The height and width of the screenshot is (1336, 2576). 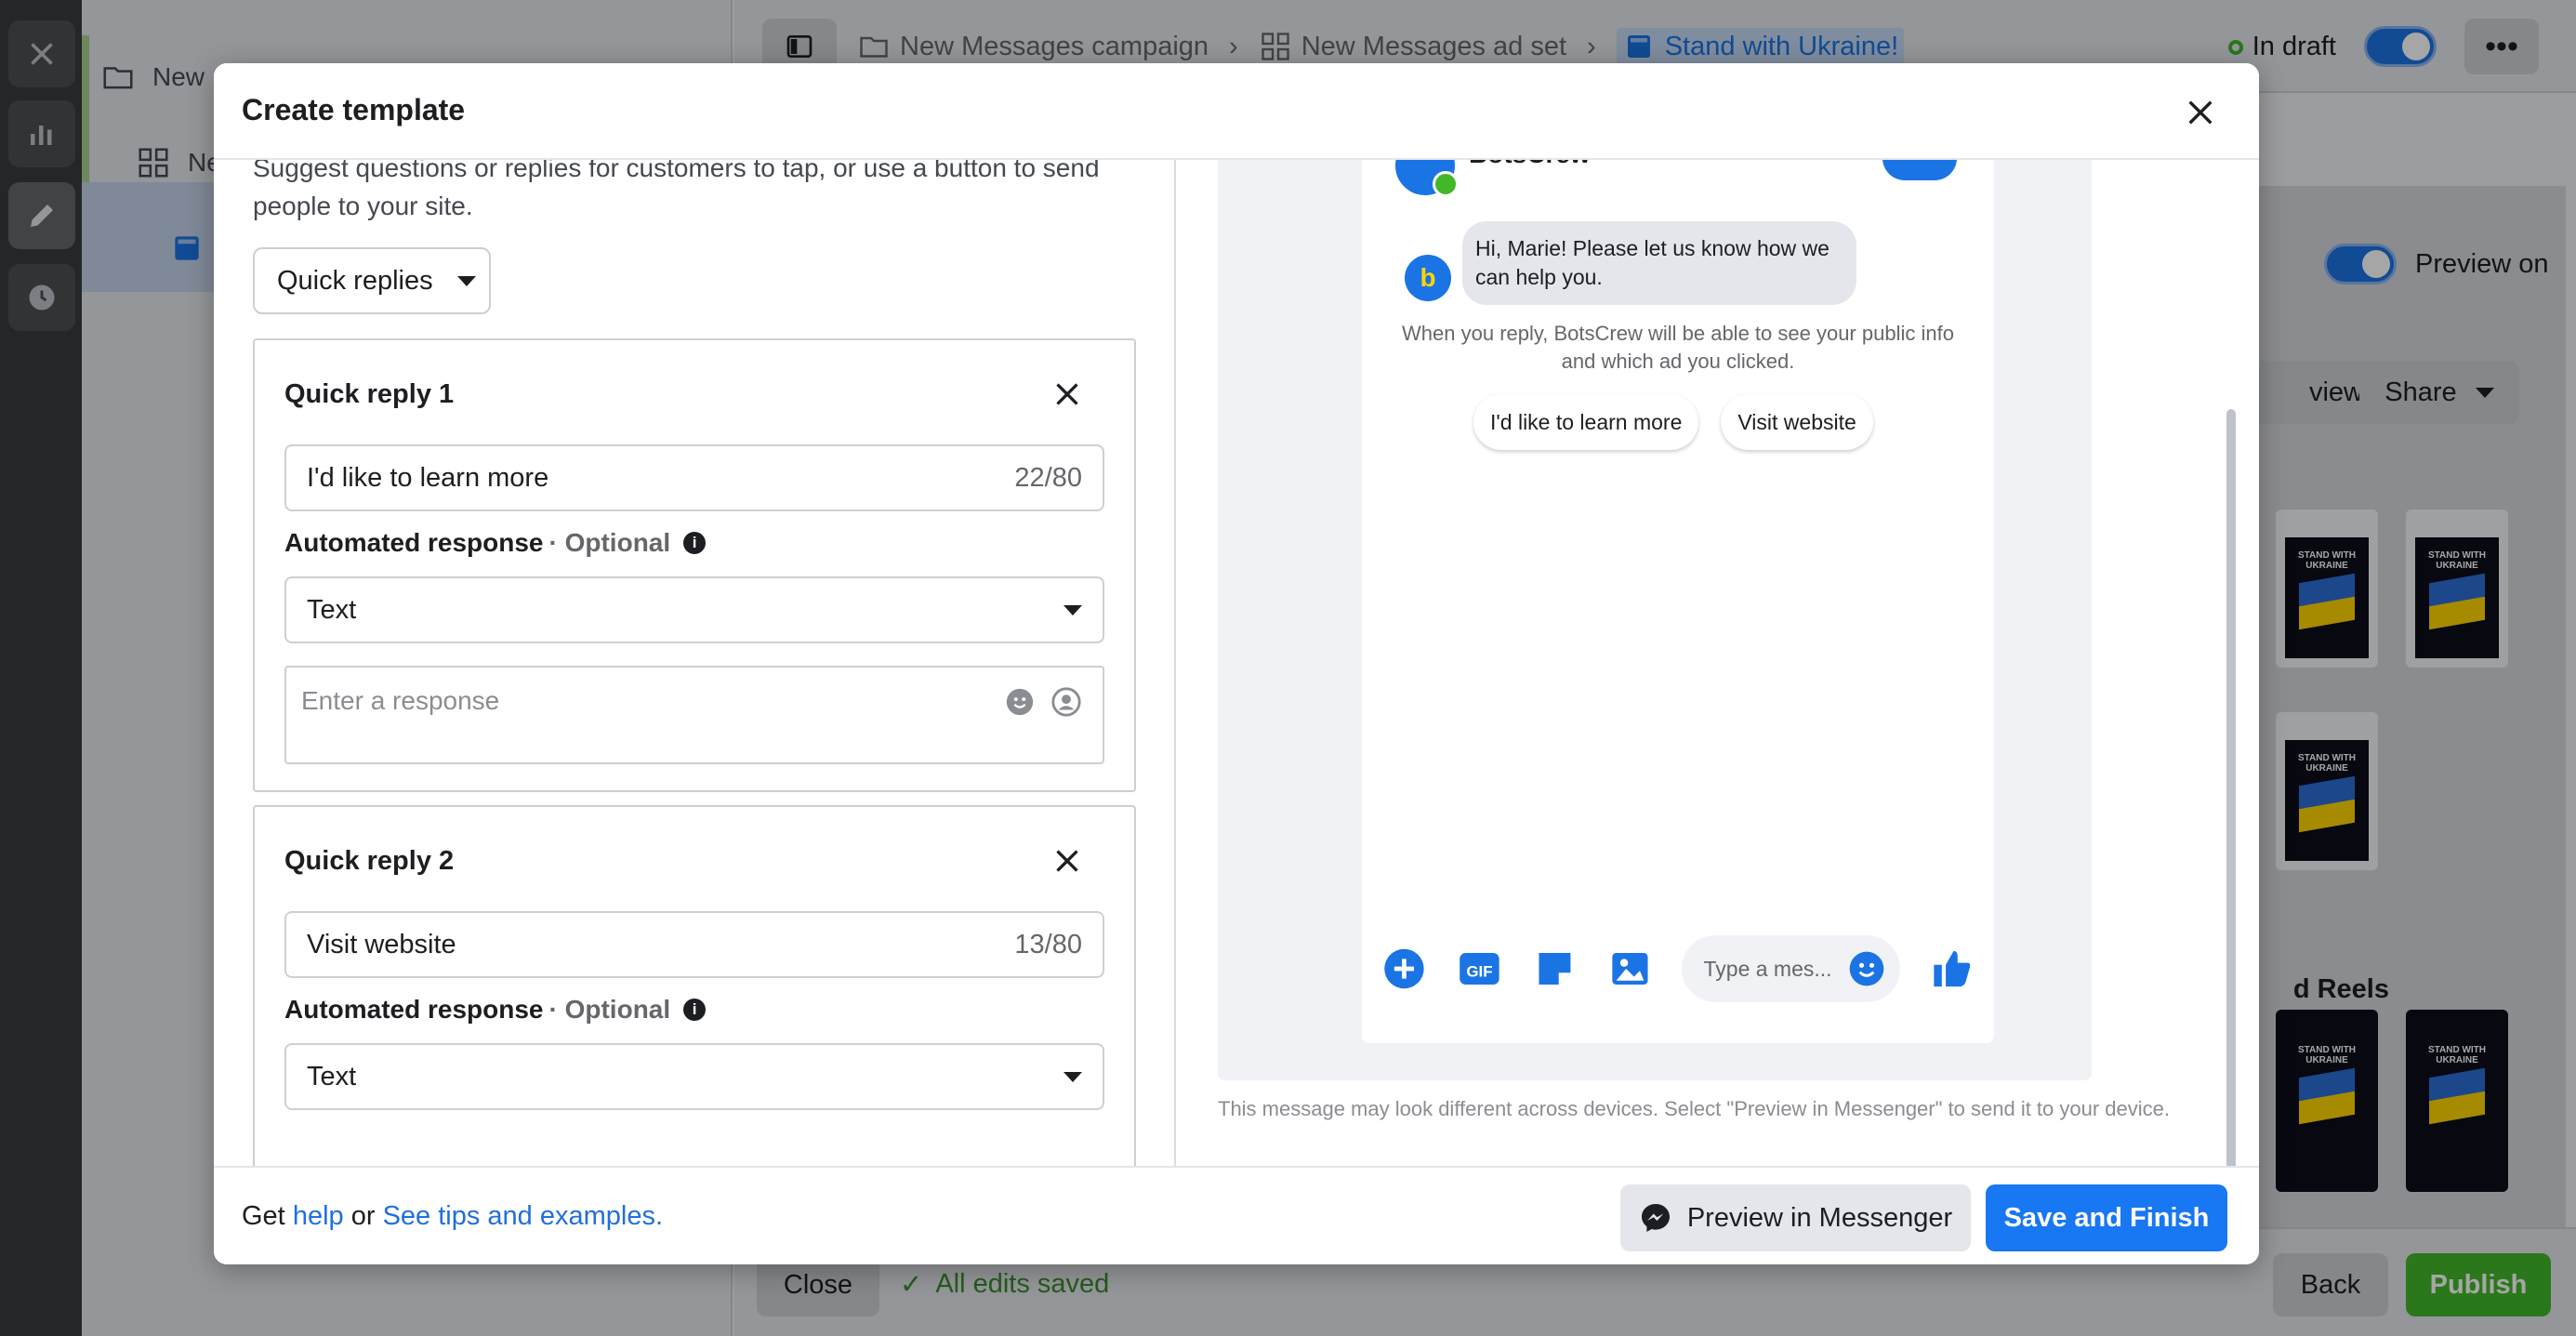 What do you see at coordinates (1951, 969) in the screenshot?
I see `thumbs-up-icon` at bounding box center [1951, 969].